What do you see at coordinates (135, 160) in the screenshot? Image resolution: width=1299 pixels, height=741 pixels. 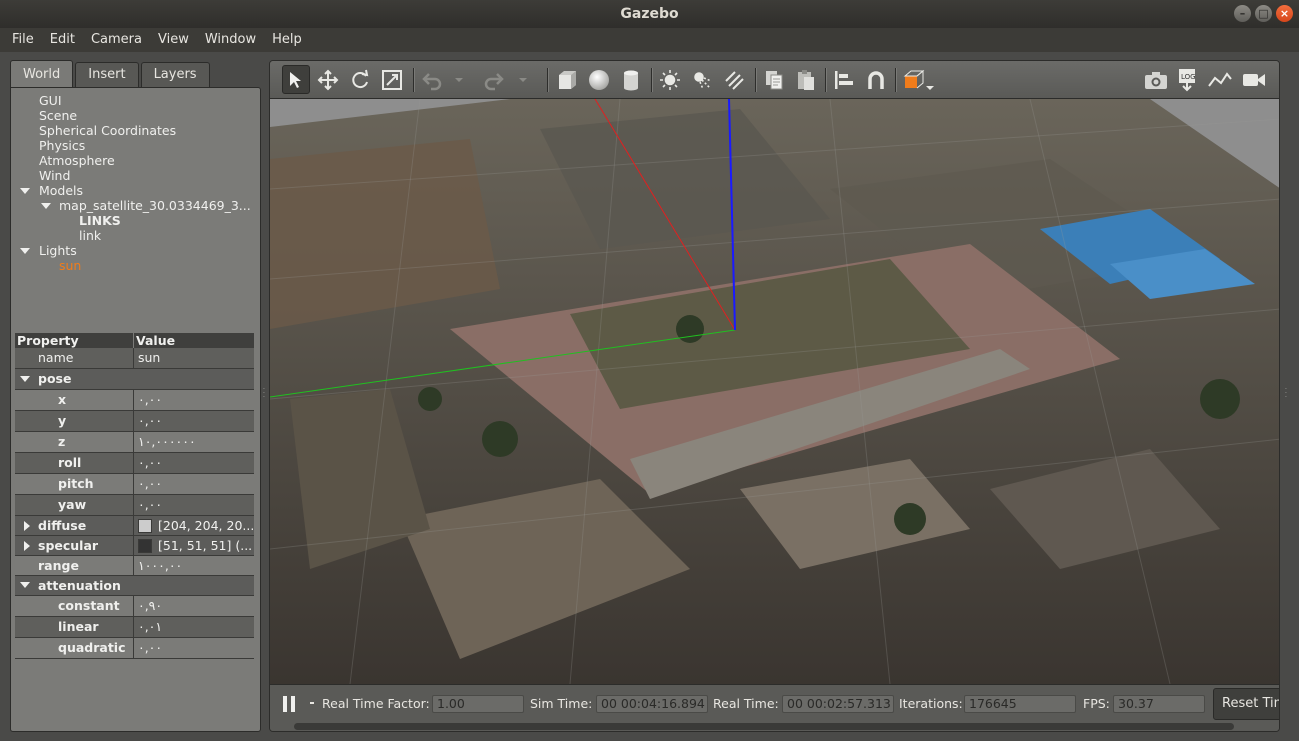 I see `tree-item-atmosphere: Atmosphere` at bounding box center [135, 160].